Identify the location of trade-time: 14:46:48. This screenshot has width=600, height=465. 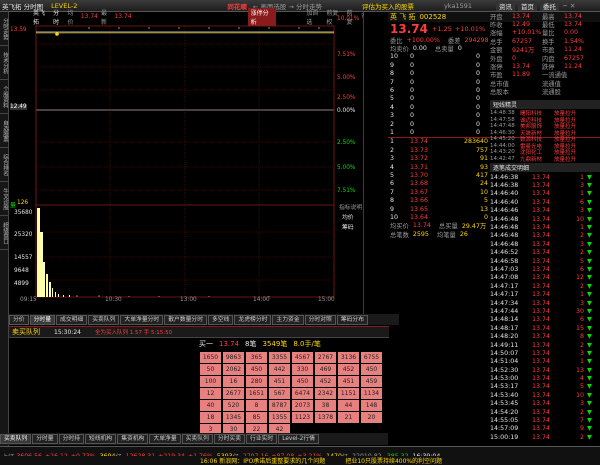
(504, 219).